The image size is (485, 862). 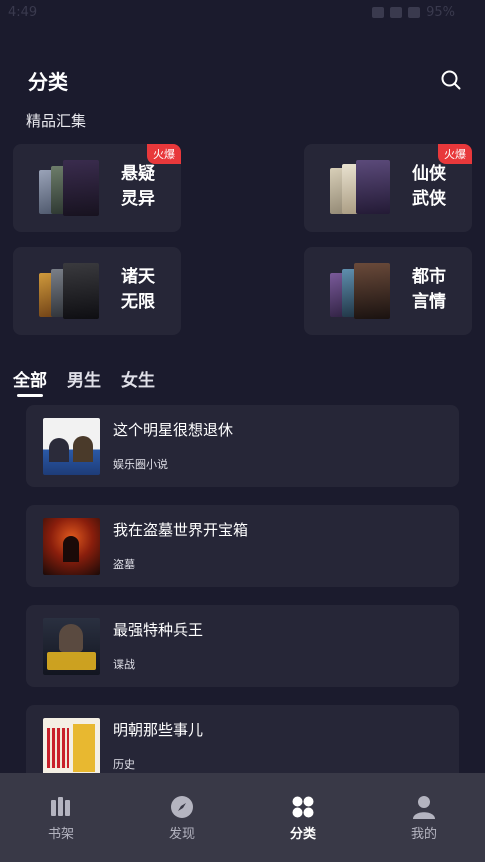 What do you see at coordinates (138, 381) in the screenshot?
I see `tab-label: 女生` at bounding box center [138, 381].